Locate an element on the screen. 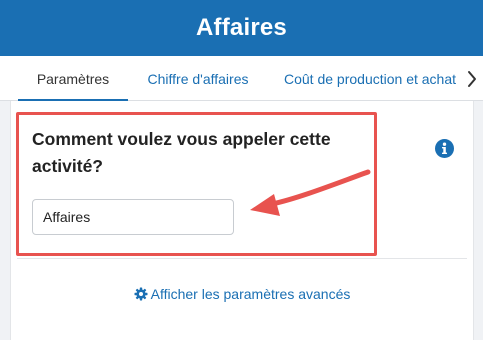 This screenshot has height=340, width=483. tab-cout-production-achat: Coût de production et achat is located at coordinates (371, 78).